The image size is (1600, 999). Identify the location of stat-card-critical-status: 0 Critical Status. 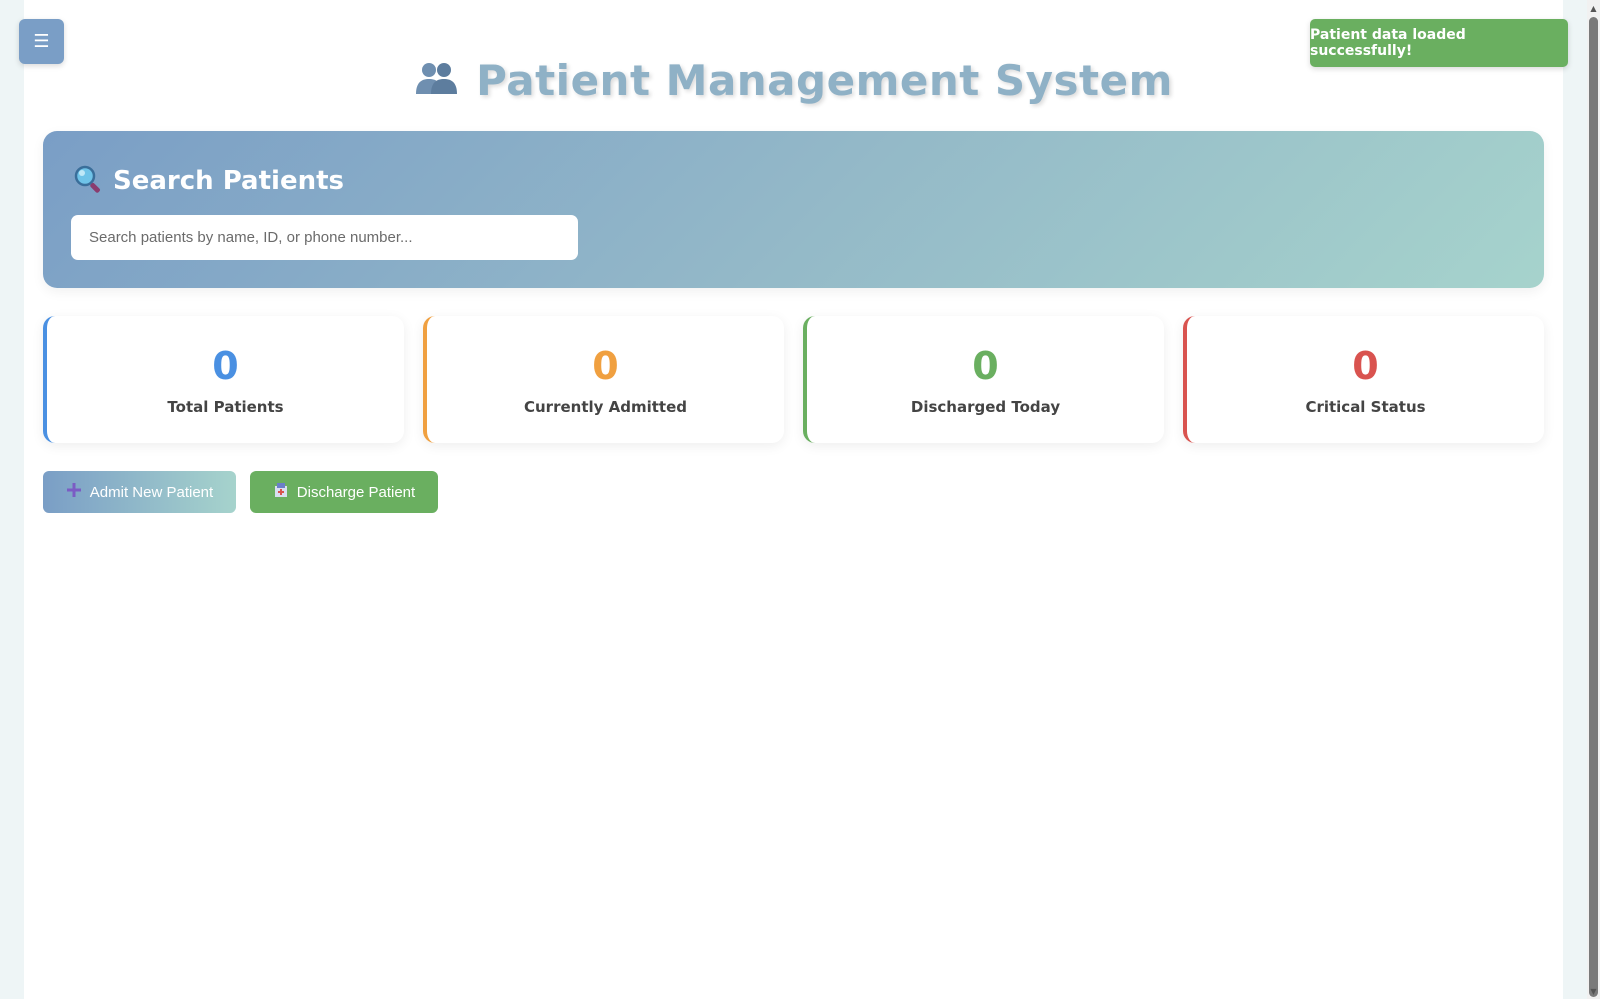
(1363, 379).